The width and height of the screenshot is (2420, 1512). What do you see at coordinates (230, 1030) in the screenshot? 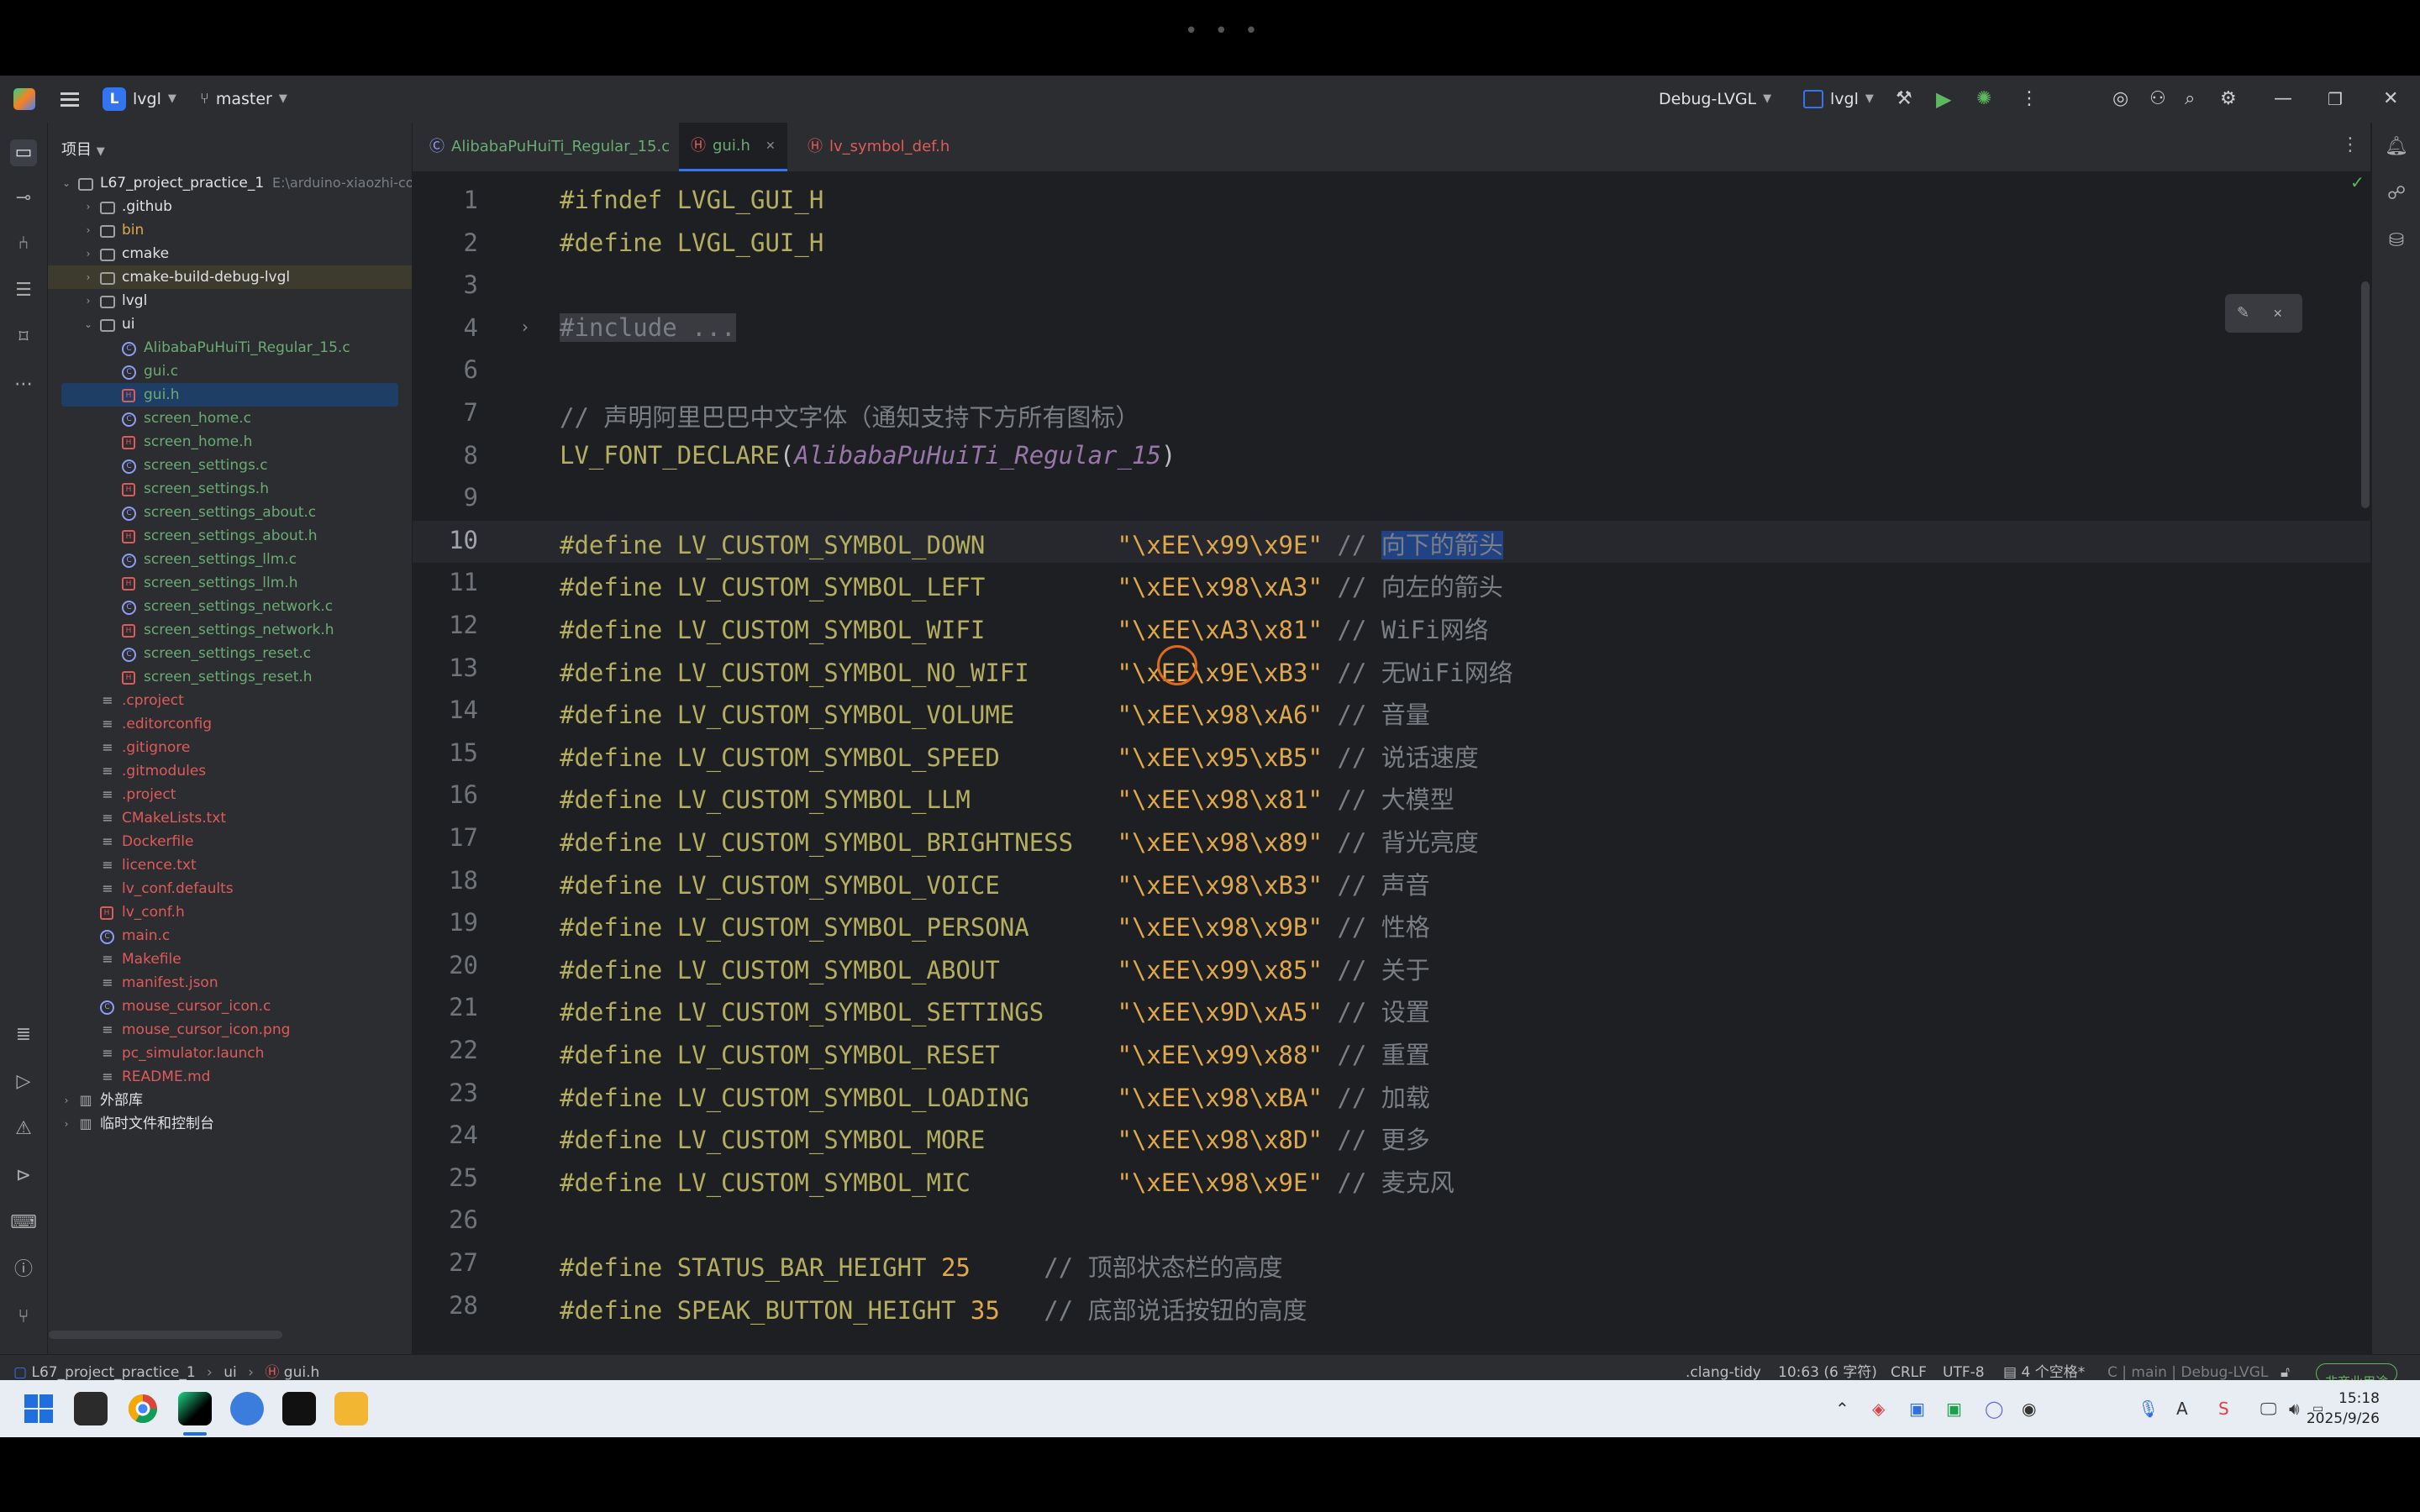
I see `tree-item: ≡ mouse_cursor_icon.png` at bounding box center [230, 1030].